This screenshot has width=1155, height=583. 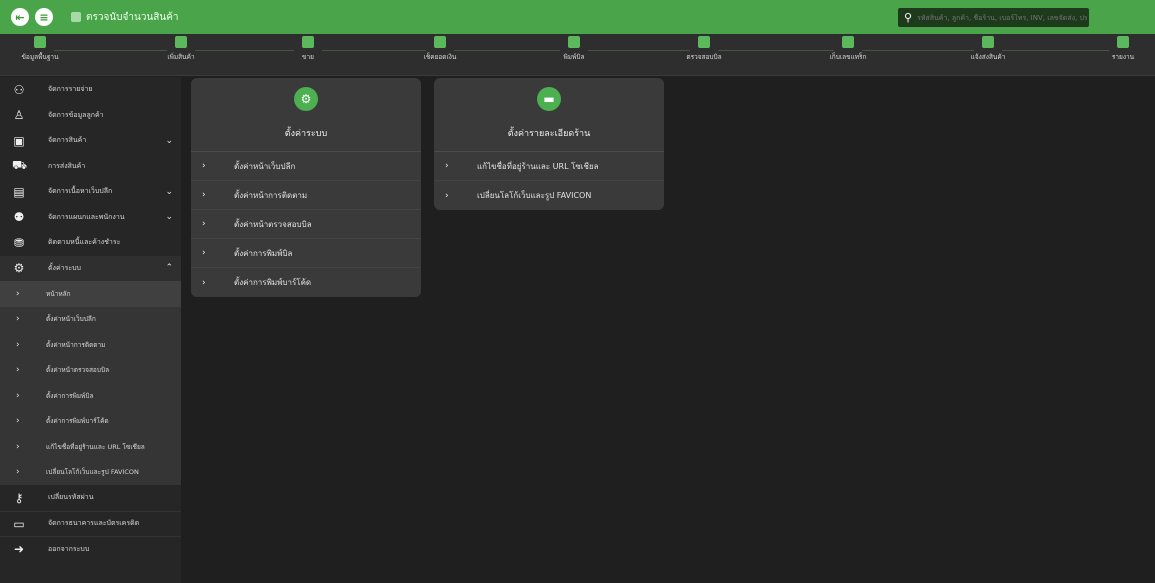 I want to click on card-title: ตั้งค่าระบบ, so click(x=306, y=134).